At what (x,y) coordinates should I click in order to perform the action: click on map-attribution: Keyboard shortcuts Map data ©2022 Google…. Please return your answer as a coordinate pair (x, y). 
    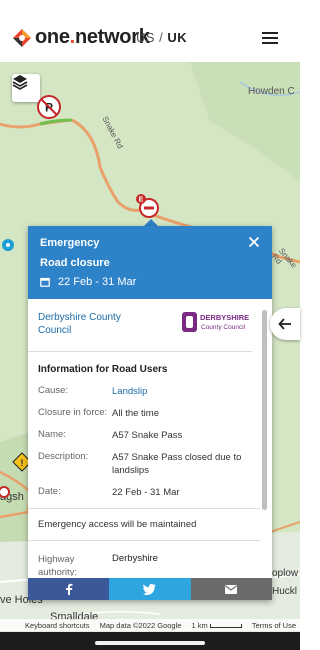
    Looking at the image, I should click on (150, 625).